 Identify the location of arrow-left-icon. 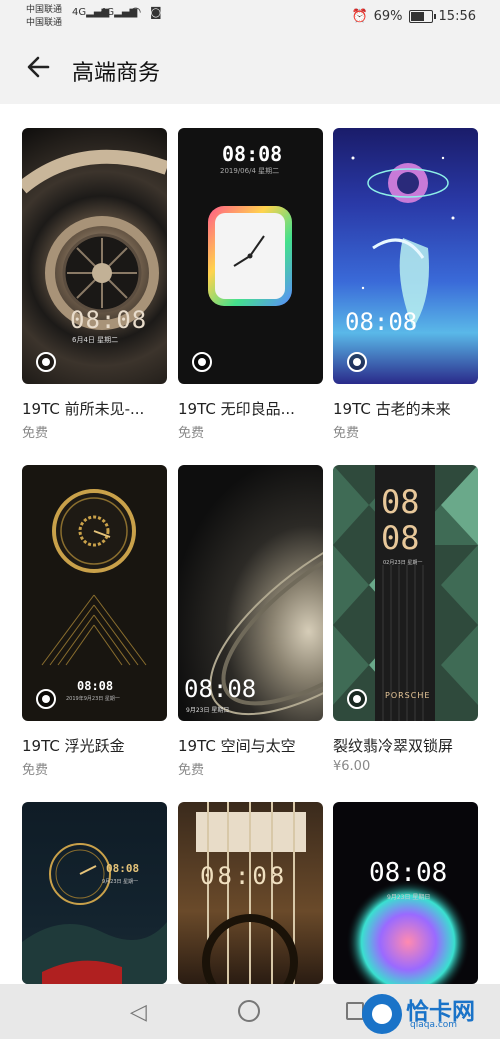
(39, 69).